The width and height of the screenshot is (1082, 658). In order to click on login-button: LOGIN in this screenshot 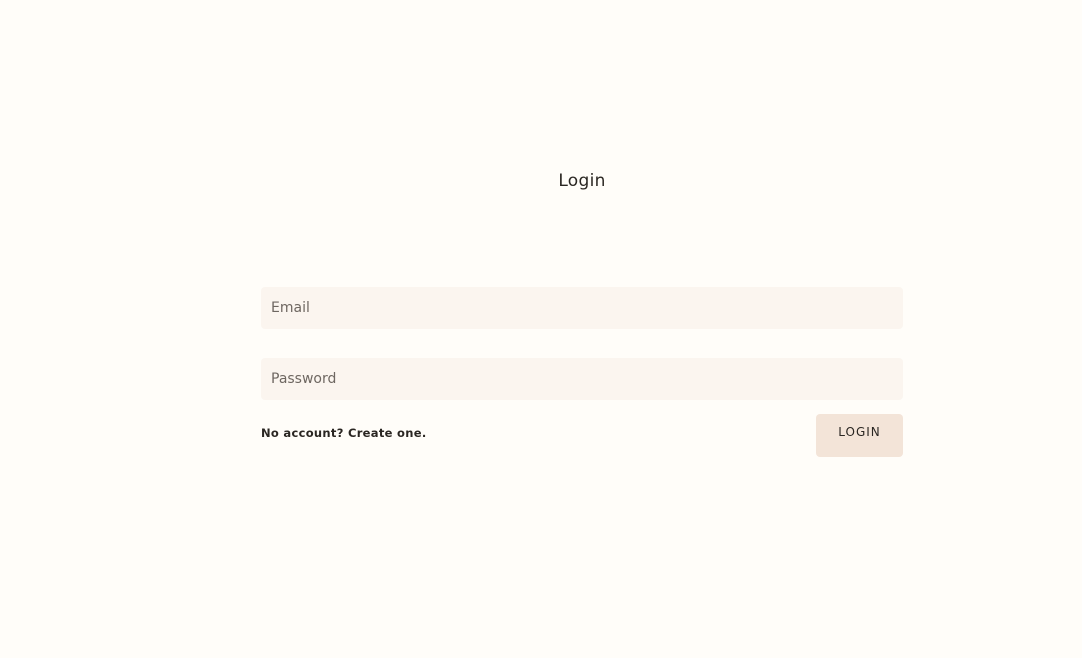, I will do `click(859, 435)`.